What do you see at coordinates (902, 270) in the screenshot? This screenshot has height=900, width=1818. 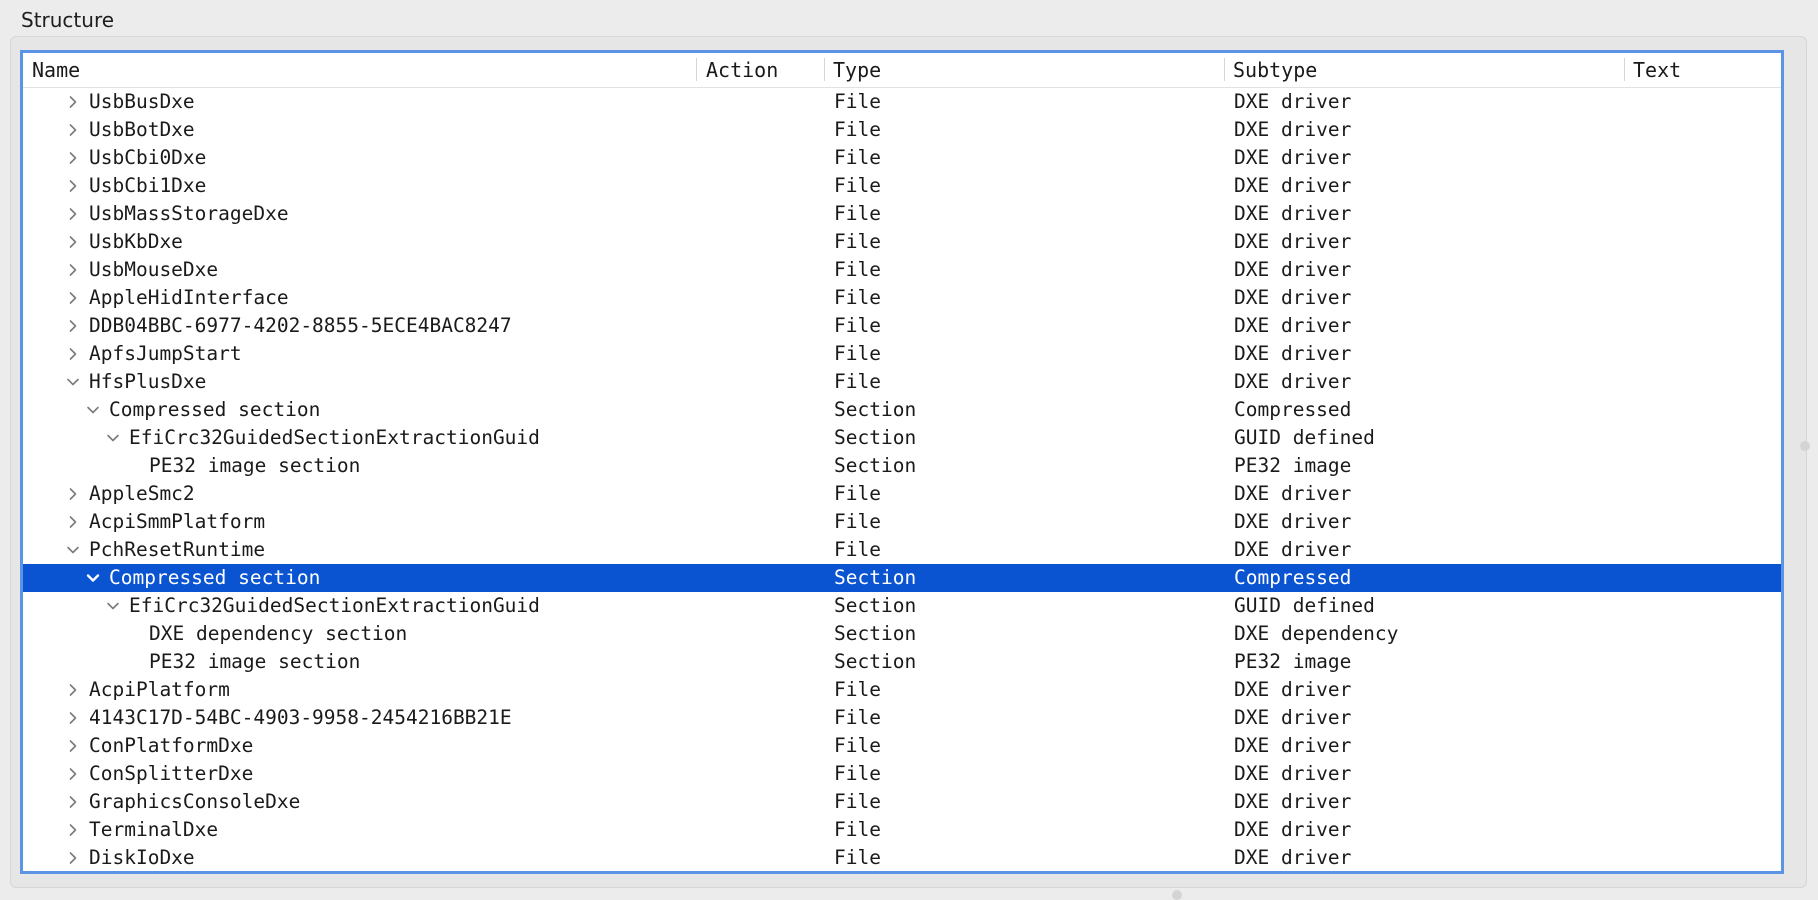 I see `tree-row: UsbMouseDxe File DXE driver` at bounding box center [902, 270].